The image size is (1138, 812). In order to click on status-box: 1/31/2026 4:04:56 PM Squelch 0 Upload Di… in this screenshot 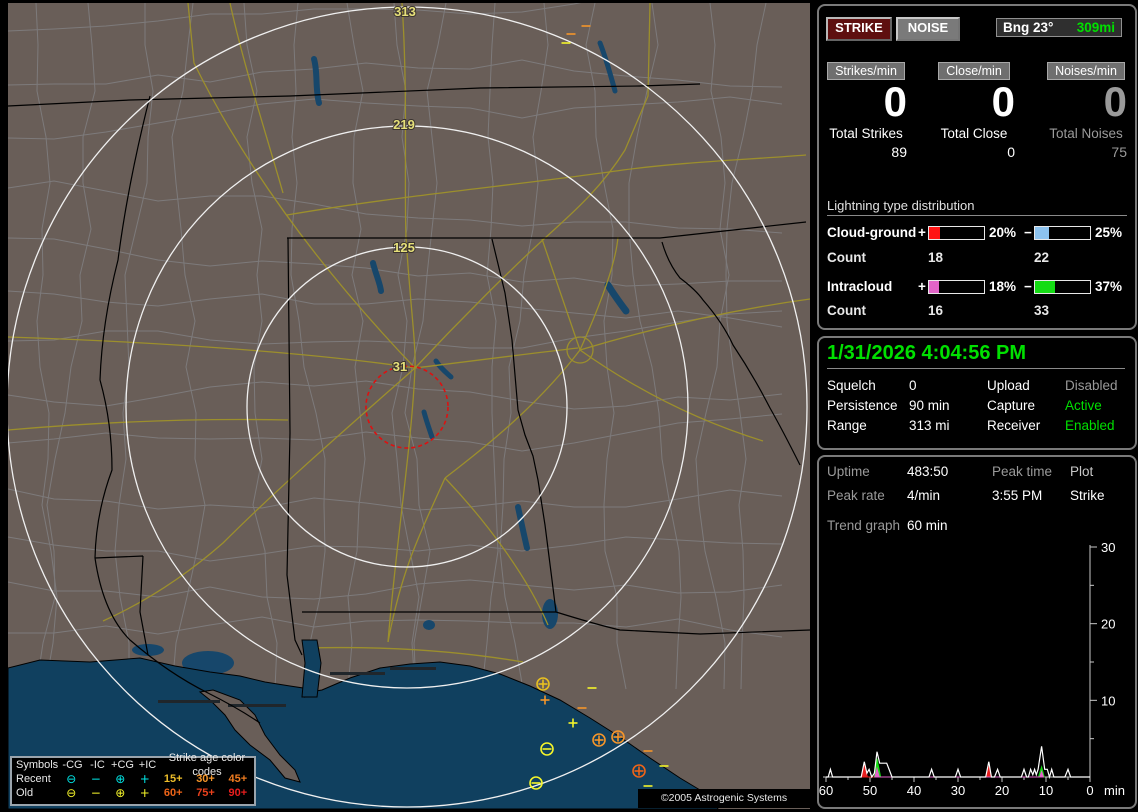, I will do `click(977, 393)`.